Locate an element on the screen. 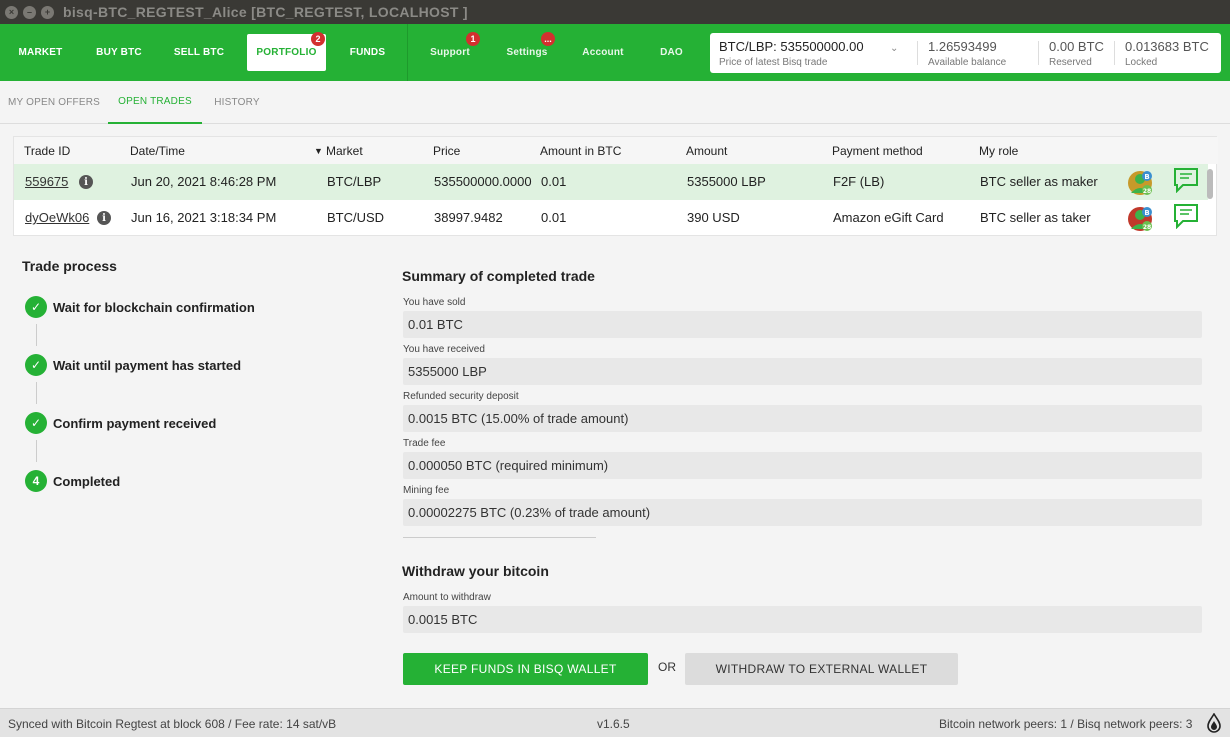 Image resolution: width=1230 pixels, height=737 pixels. available-balance: 1.26593499 Available balance is located at coordinates (979, 53).